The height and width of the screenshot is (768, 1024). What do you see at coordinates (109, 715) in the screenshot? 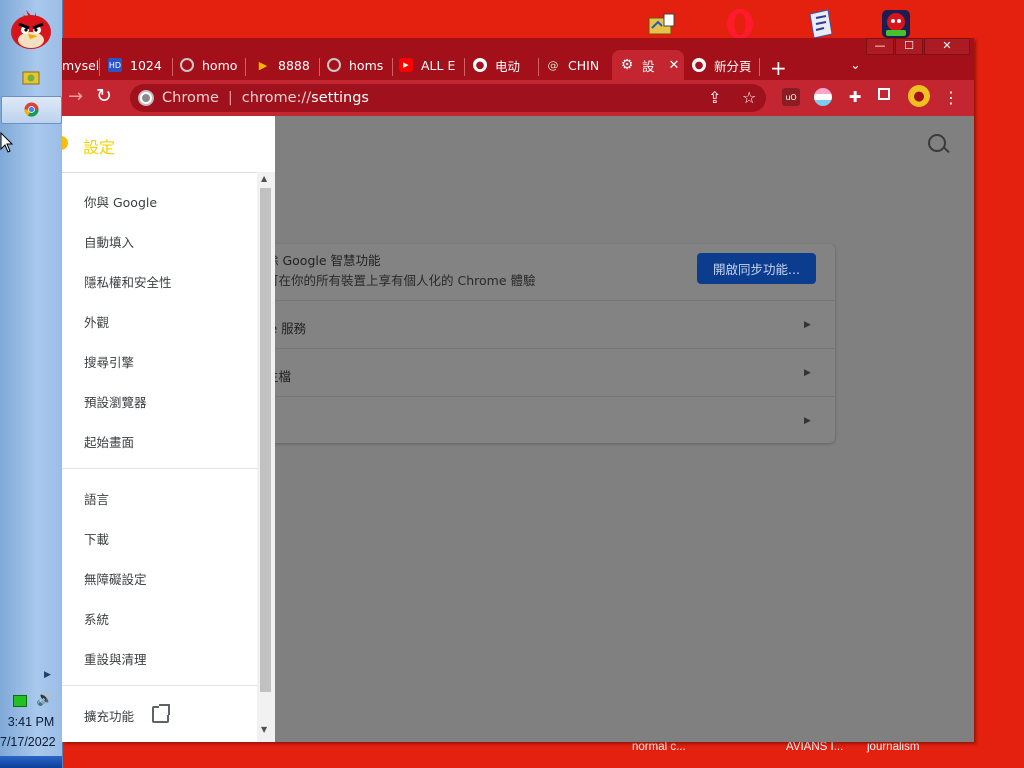
I see `nav-extensions: 擴充功能` at bounding box center [109, 715].